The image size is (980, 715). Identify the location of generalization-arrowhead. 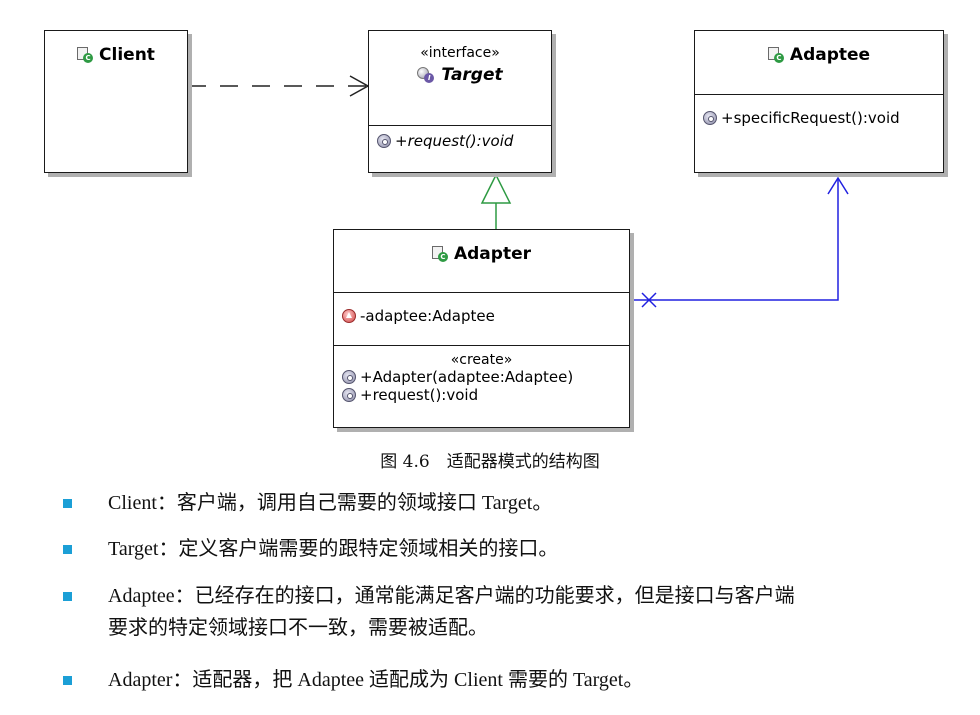
(496, 188).